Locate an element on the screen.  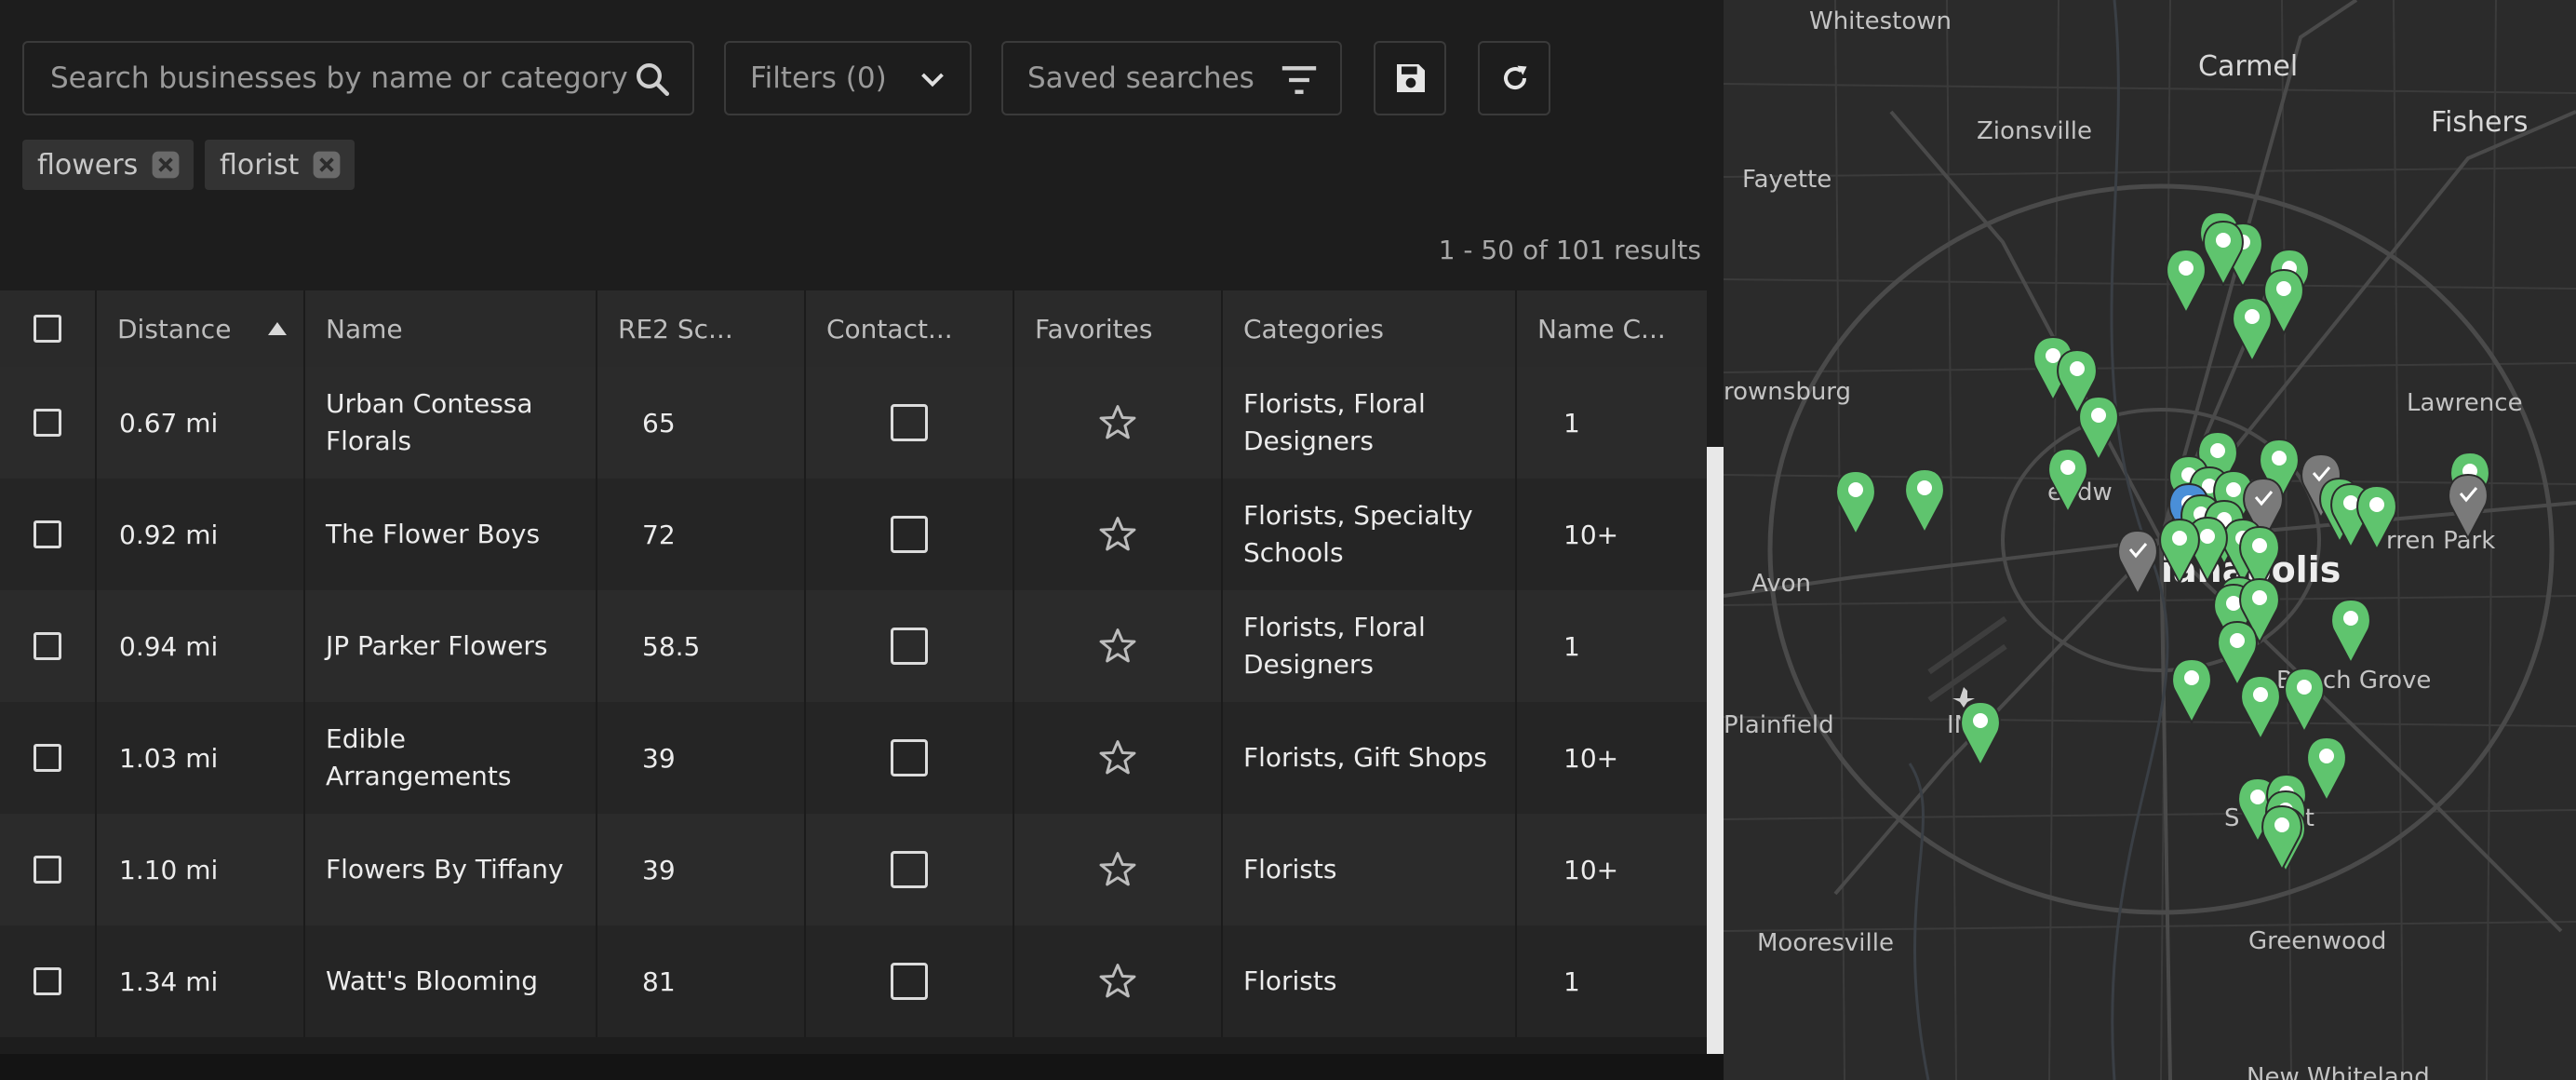
save-search-button is located at coordinates (1410, 78).